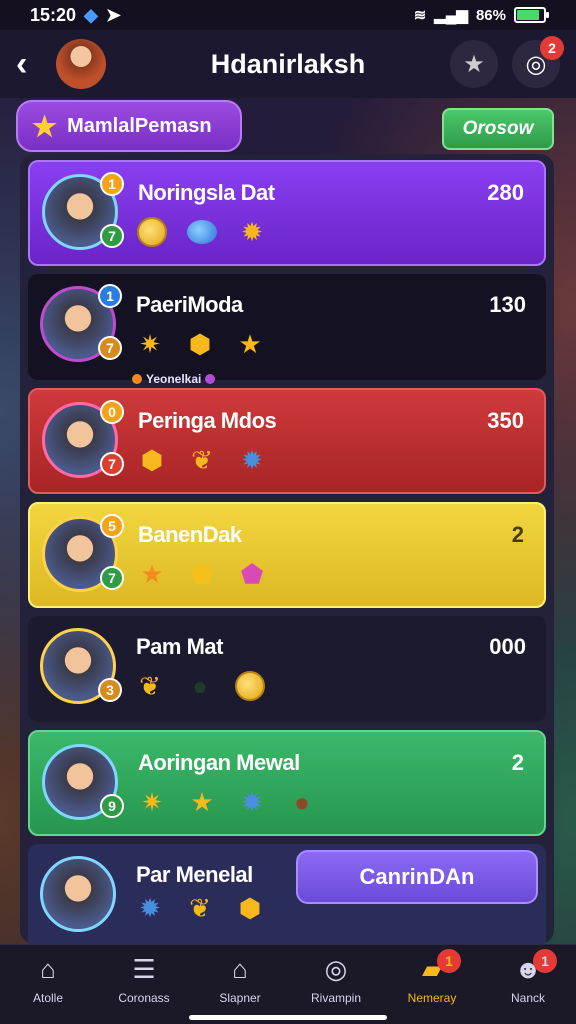 Image resolution: width=576 pixels, height=1024 pixels. I want to click on reward-items: ✹ ❦ ⬢, so click(200, 908).